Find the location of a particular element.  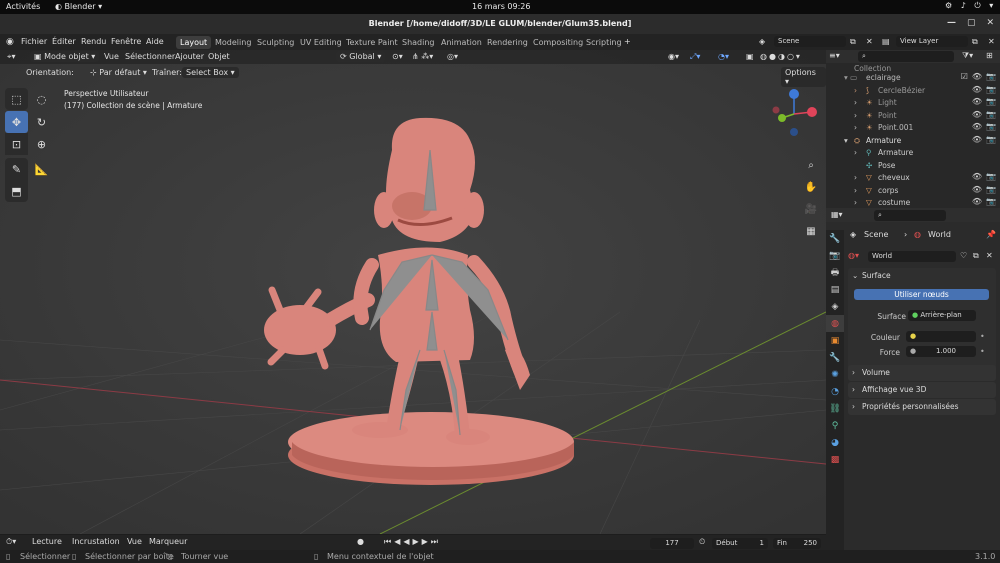

snap-icon: ⋔ ⁂▾ is located at coordinates (422, 56).